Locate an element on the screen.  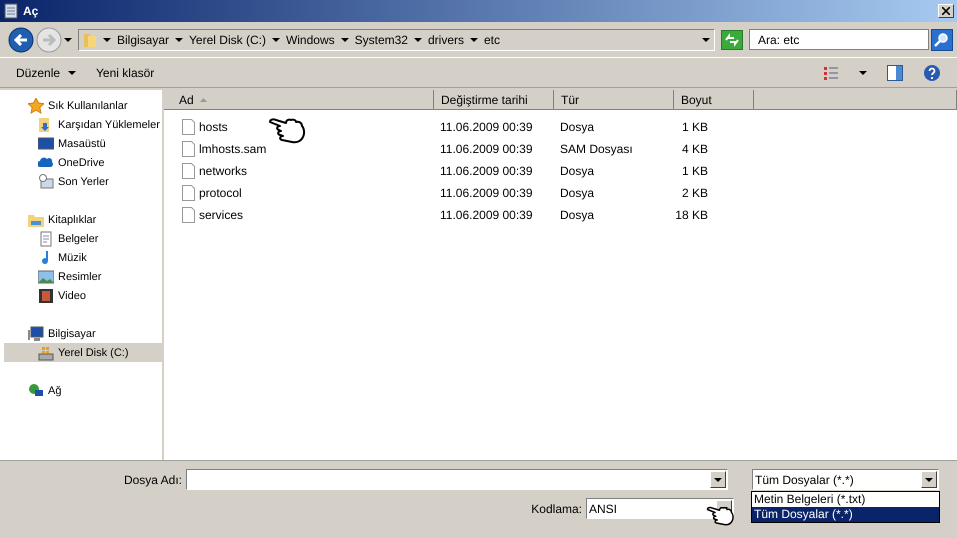
network-icon is located at coordinates (36, 390).